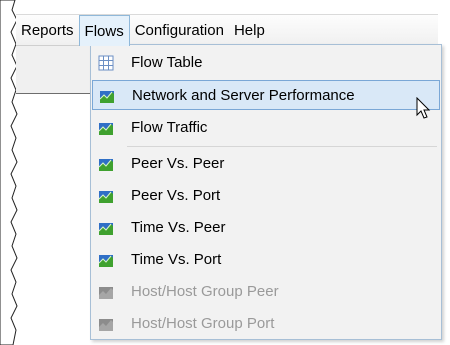 This screenshot has height=345, width=450. I want to click on menu-flows: Flows, so click(104, 30).